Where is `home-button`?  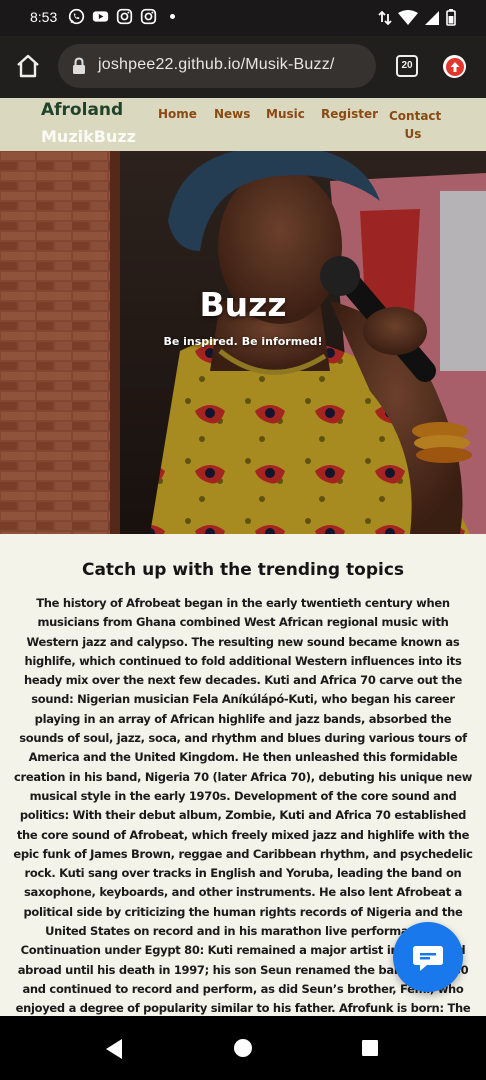
home-button is located at coordinates (243, 1048).